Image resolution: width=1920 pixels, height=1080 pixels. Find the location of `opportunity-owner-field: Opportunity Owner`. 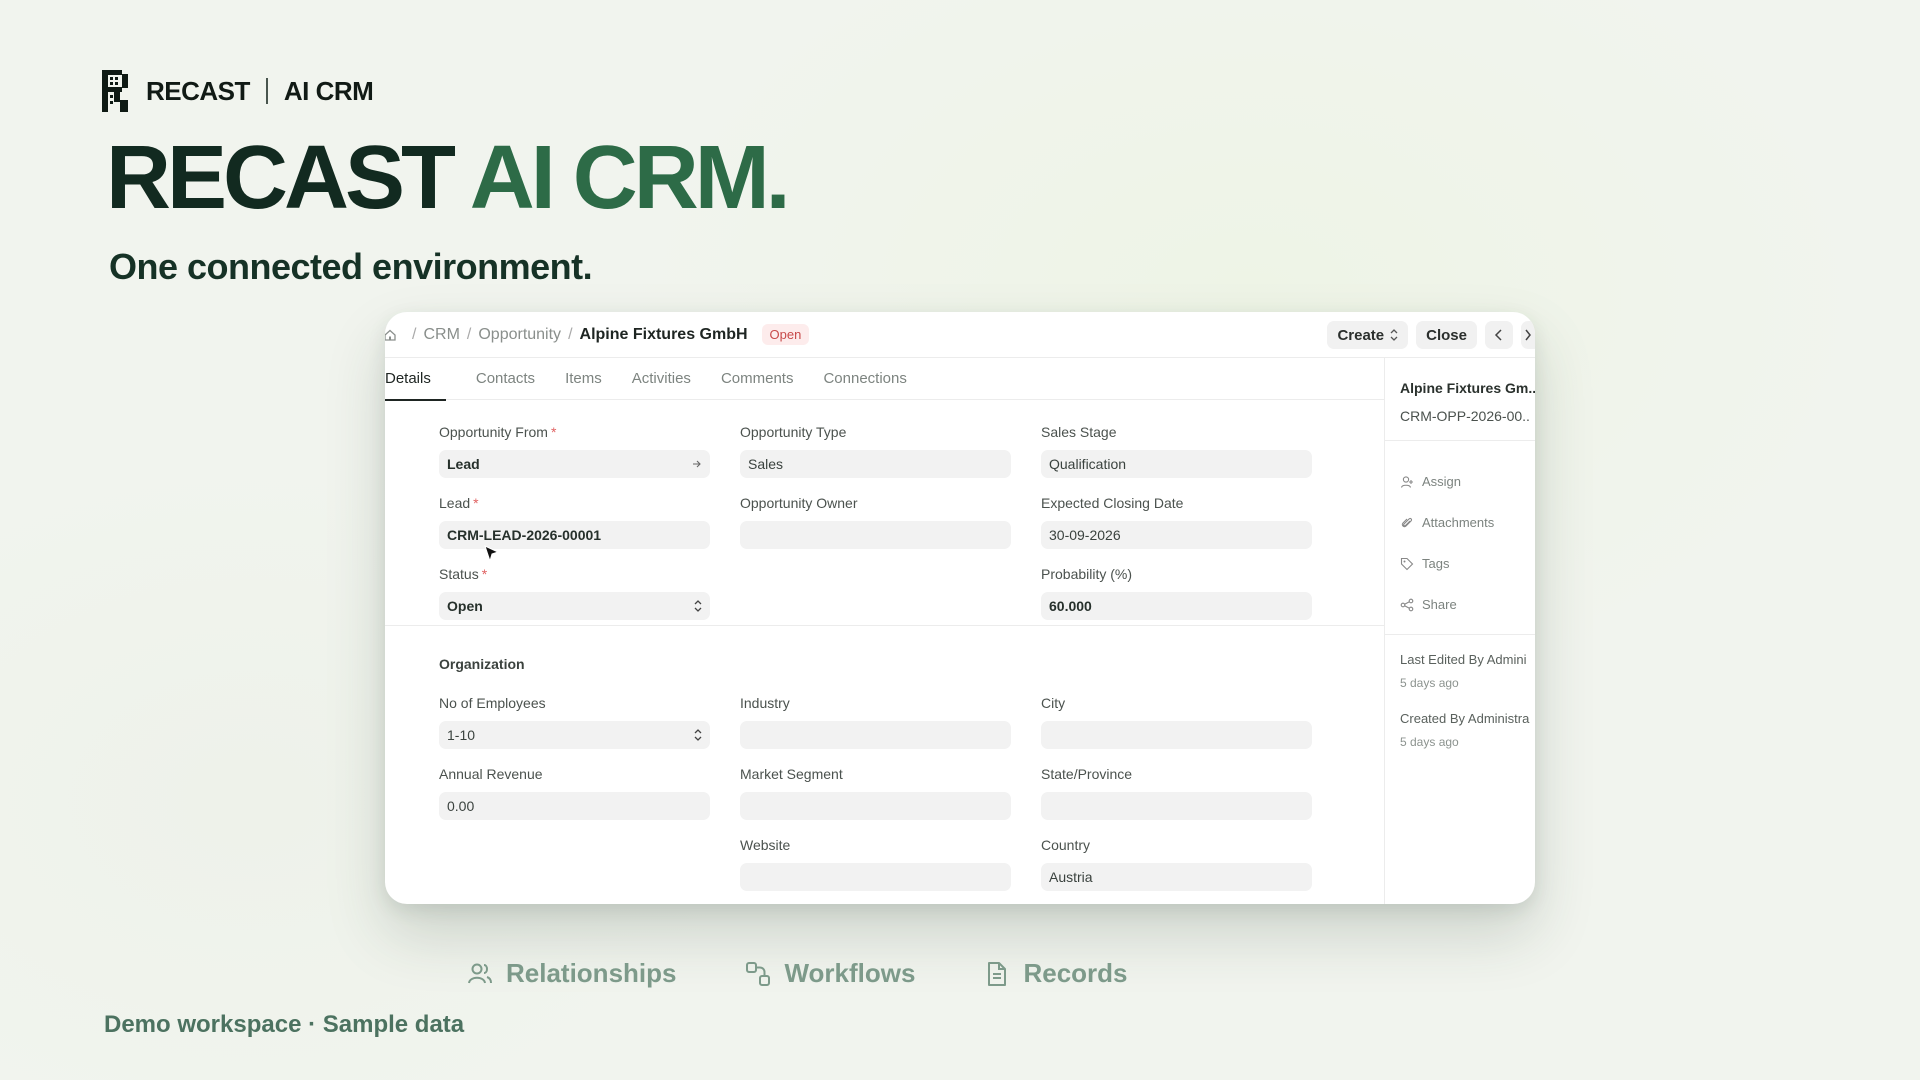

opportunity-owner-field: Opportunity Owner is located at coordinates (875, 522).